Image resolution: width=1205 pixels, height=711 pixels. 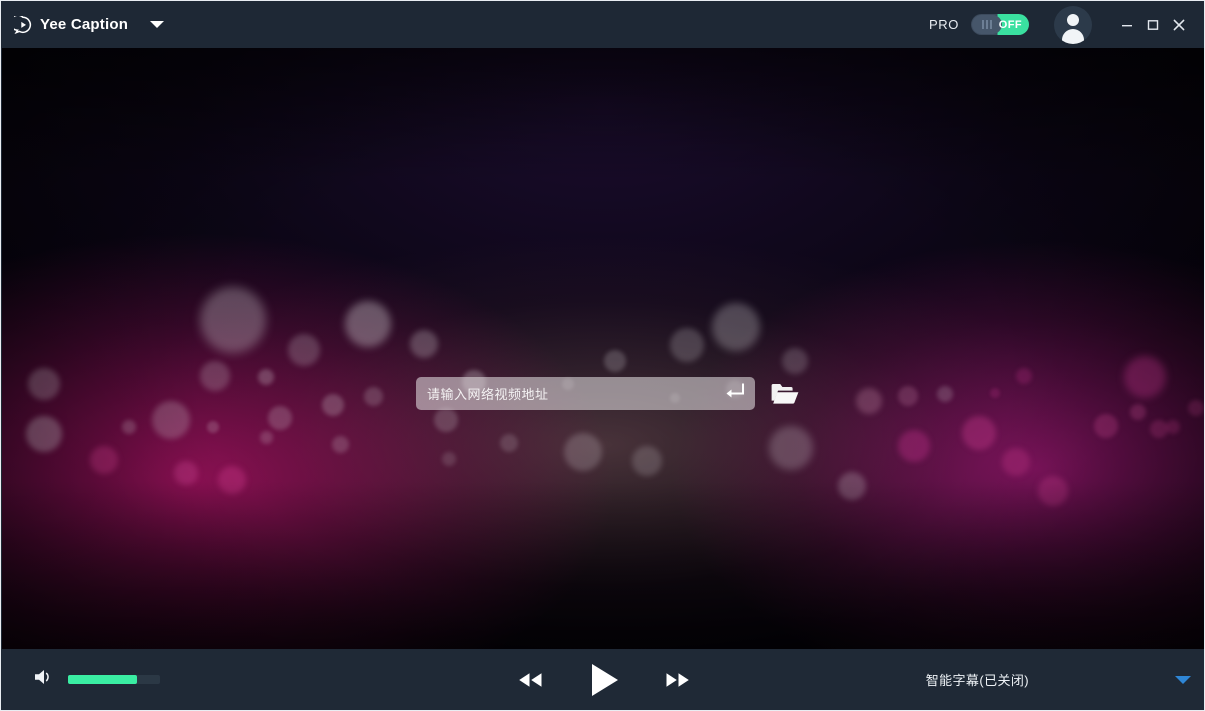 I want to click on playback-control-bar: 智能字幕(已关闭), so click(x=603, y=679).